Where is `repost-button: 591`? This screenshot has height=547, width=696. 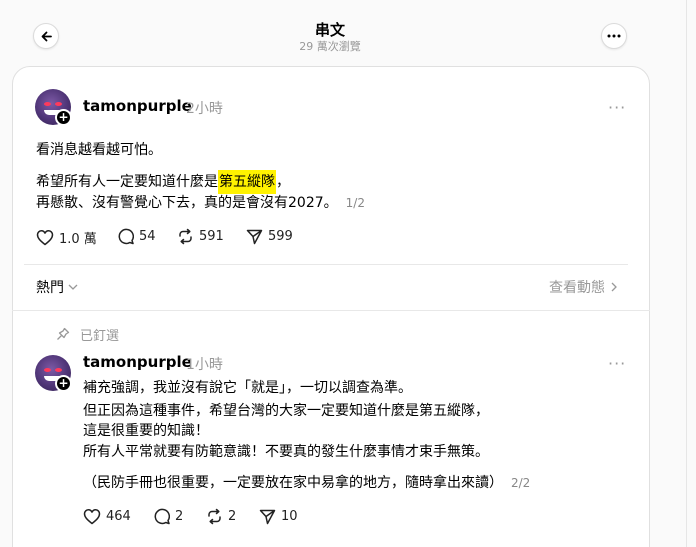 repost-button: 591 is located at coordinates (200, 236).